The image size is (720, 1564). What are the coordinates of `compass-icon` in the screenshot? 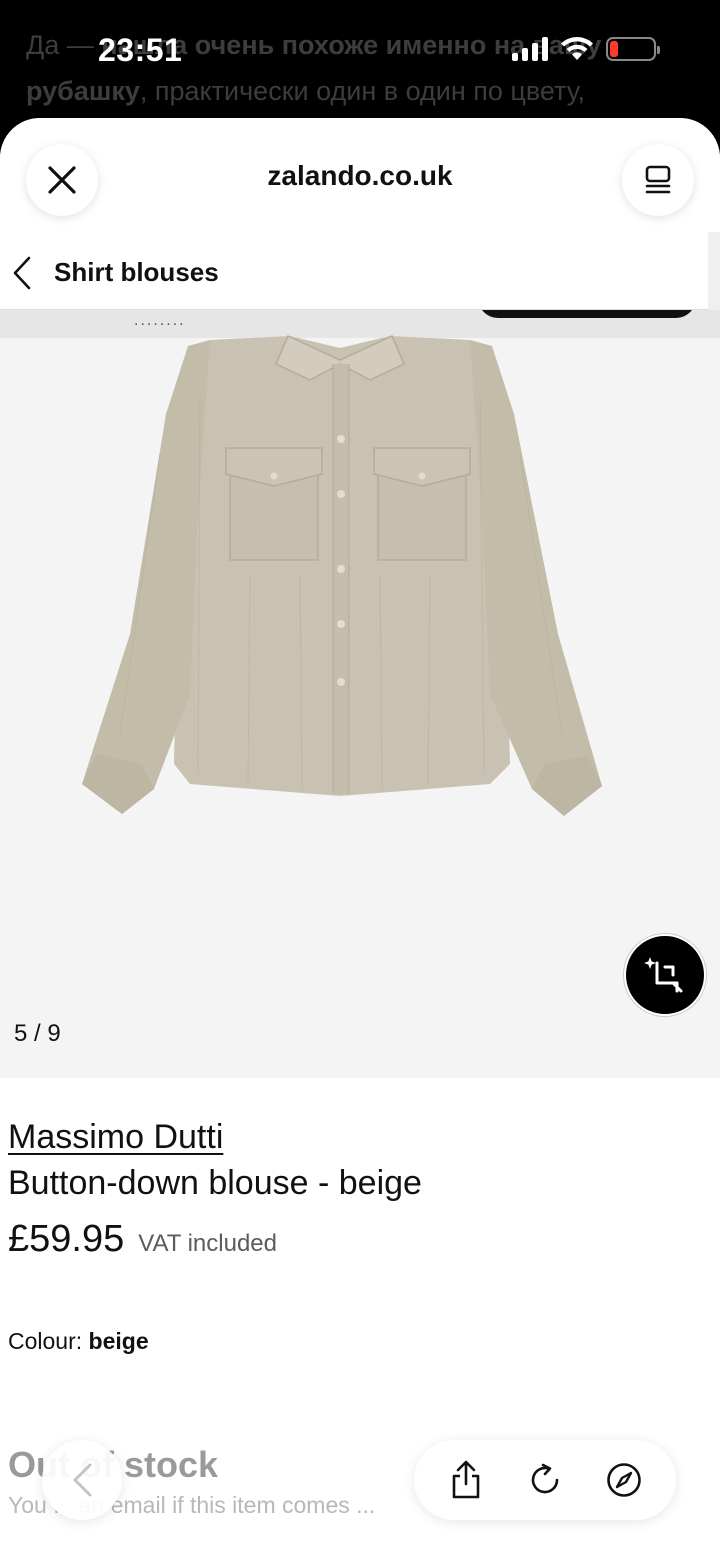 It's located at (624, 1480).